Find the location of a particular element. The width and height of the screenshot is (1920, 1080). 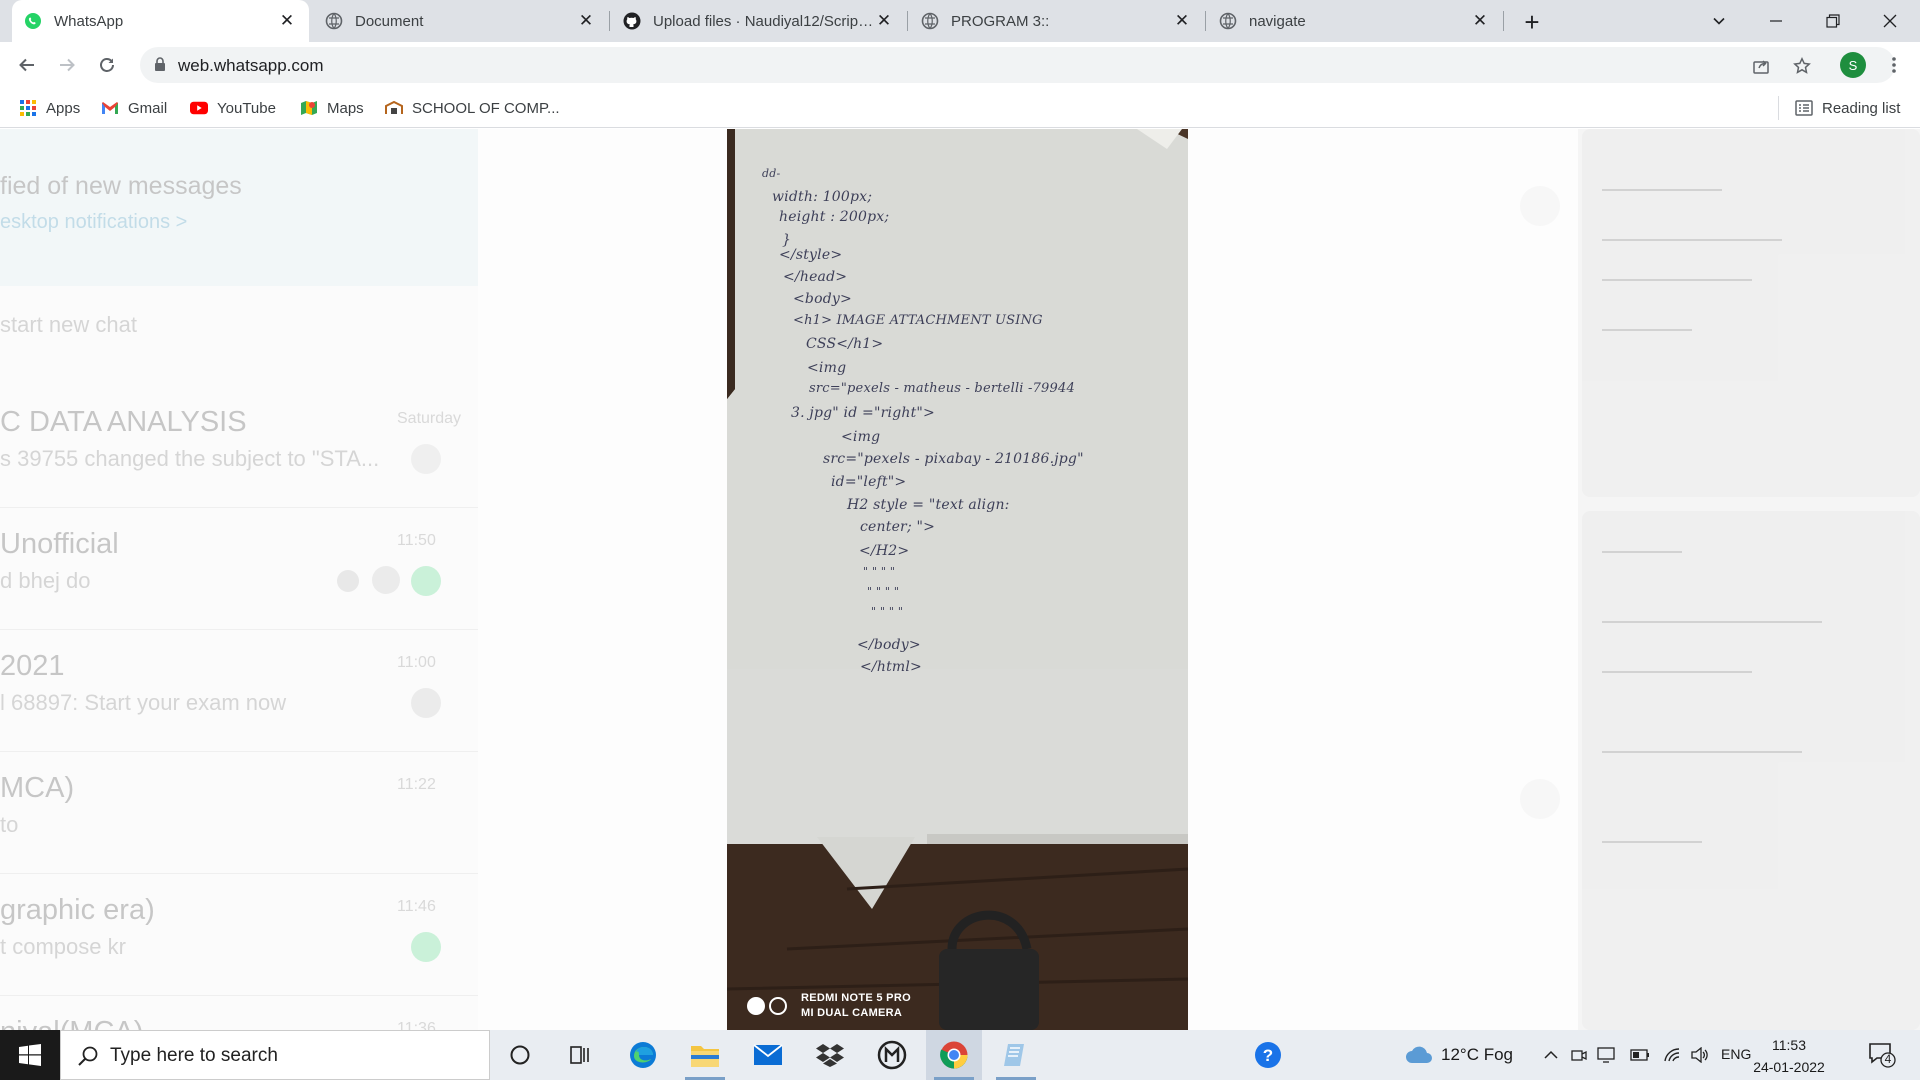

back-button is located at coordinates (27, 65).